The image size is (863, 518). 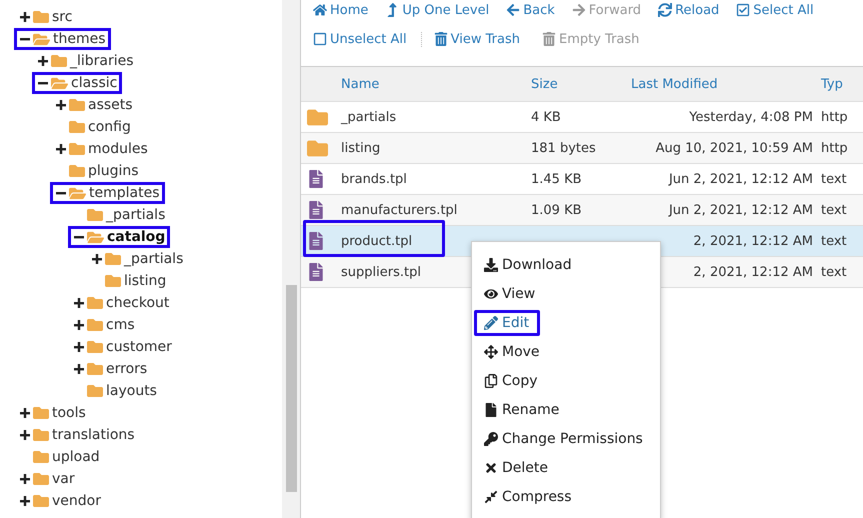 I want to click on table-cell-text: 1.09 KB, so click(x=557, y=210).